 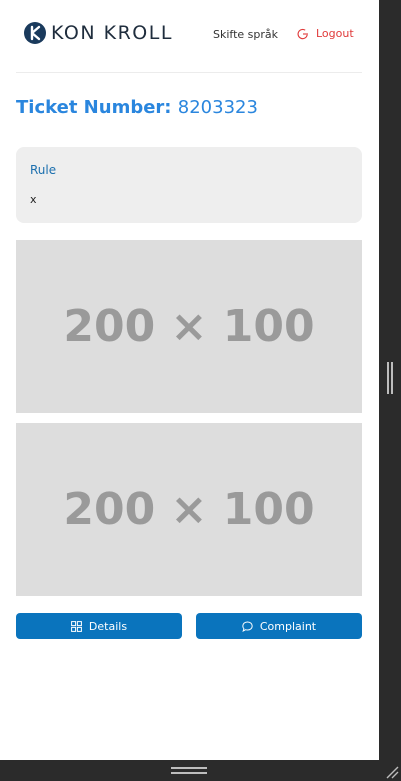 I want to click on header-divider, so click(x=189, y=72).